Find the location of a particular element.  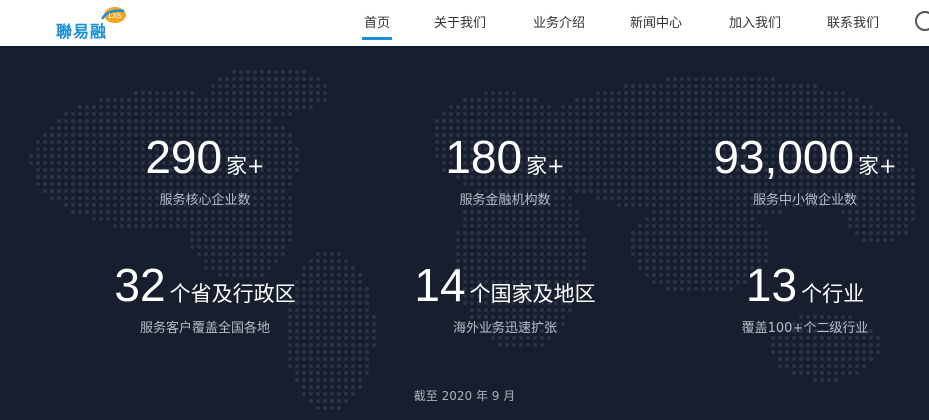

stat-industries: 13 个行业 覆盖100+个二级行业 is located at coordinates (805, 298).